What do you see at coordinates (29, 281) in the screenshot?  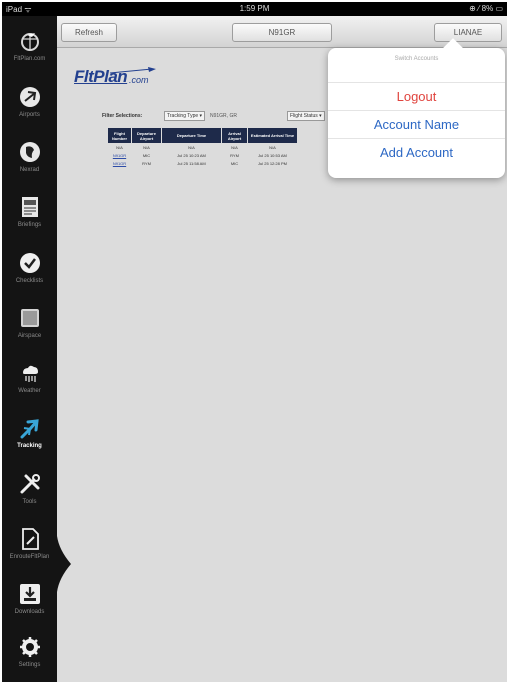 I see `tab-label: Checklists` at bounding box center [29, 281].